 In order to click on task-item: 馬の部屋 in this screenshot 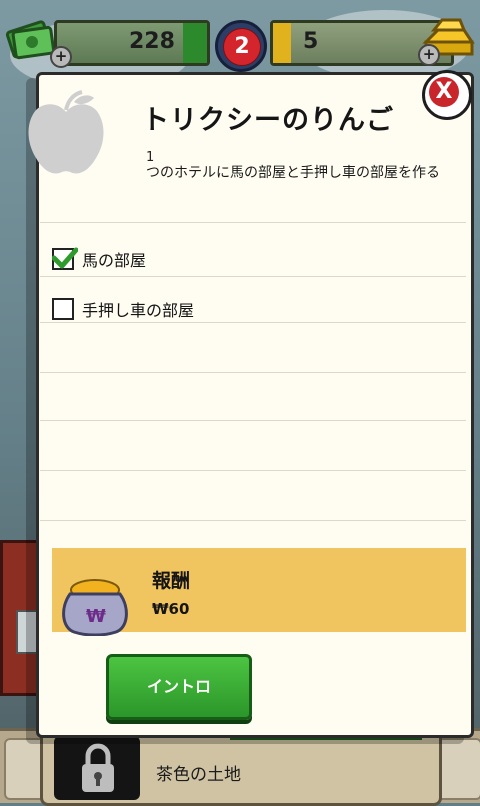, I will do `click(99, 259)`.